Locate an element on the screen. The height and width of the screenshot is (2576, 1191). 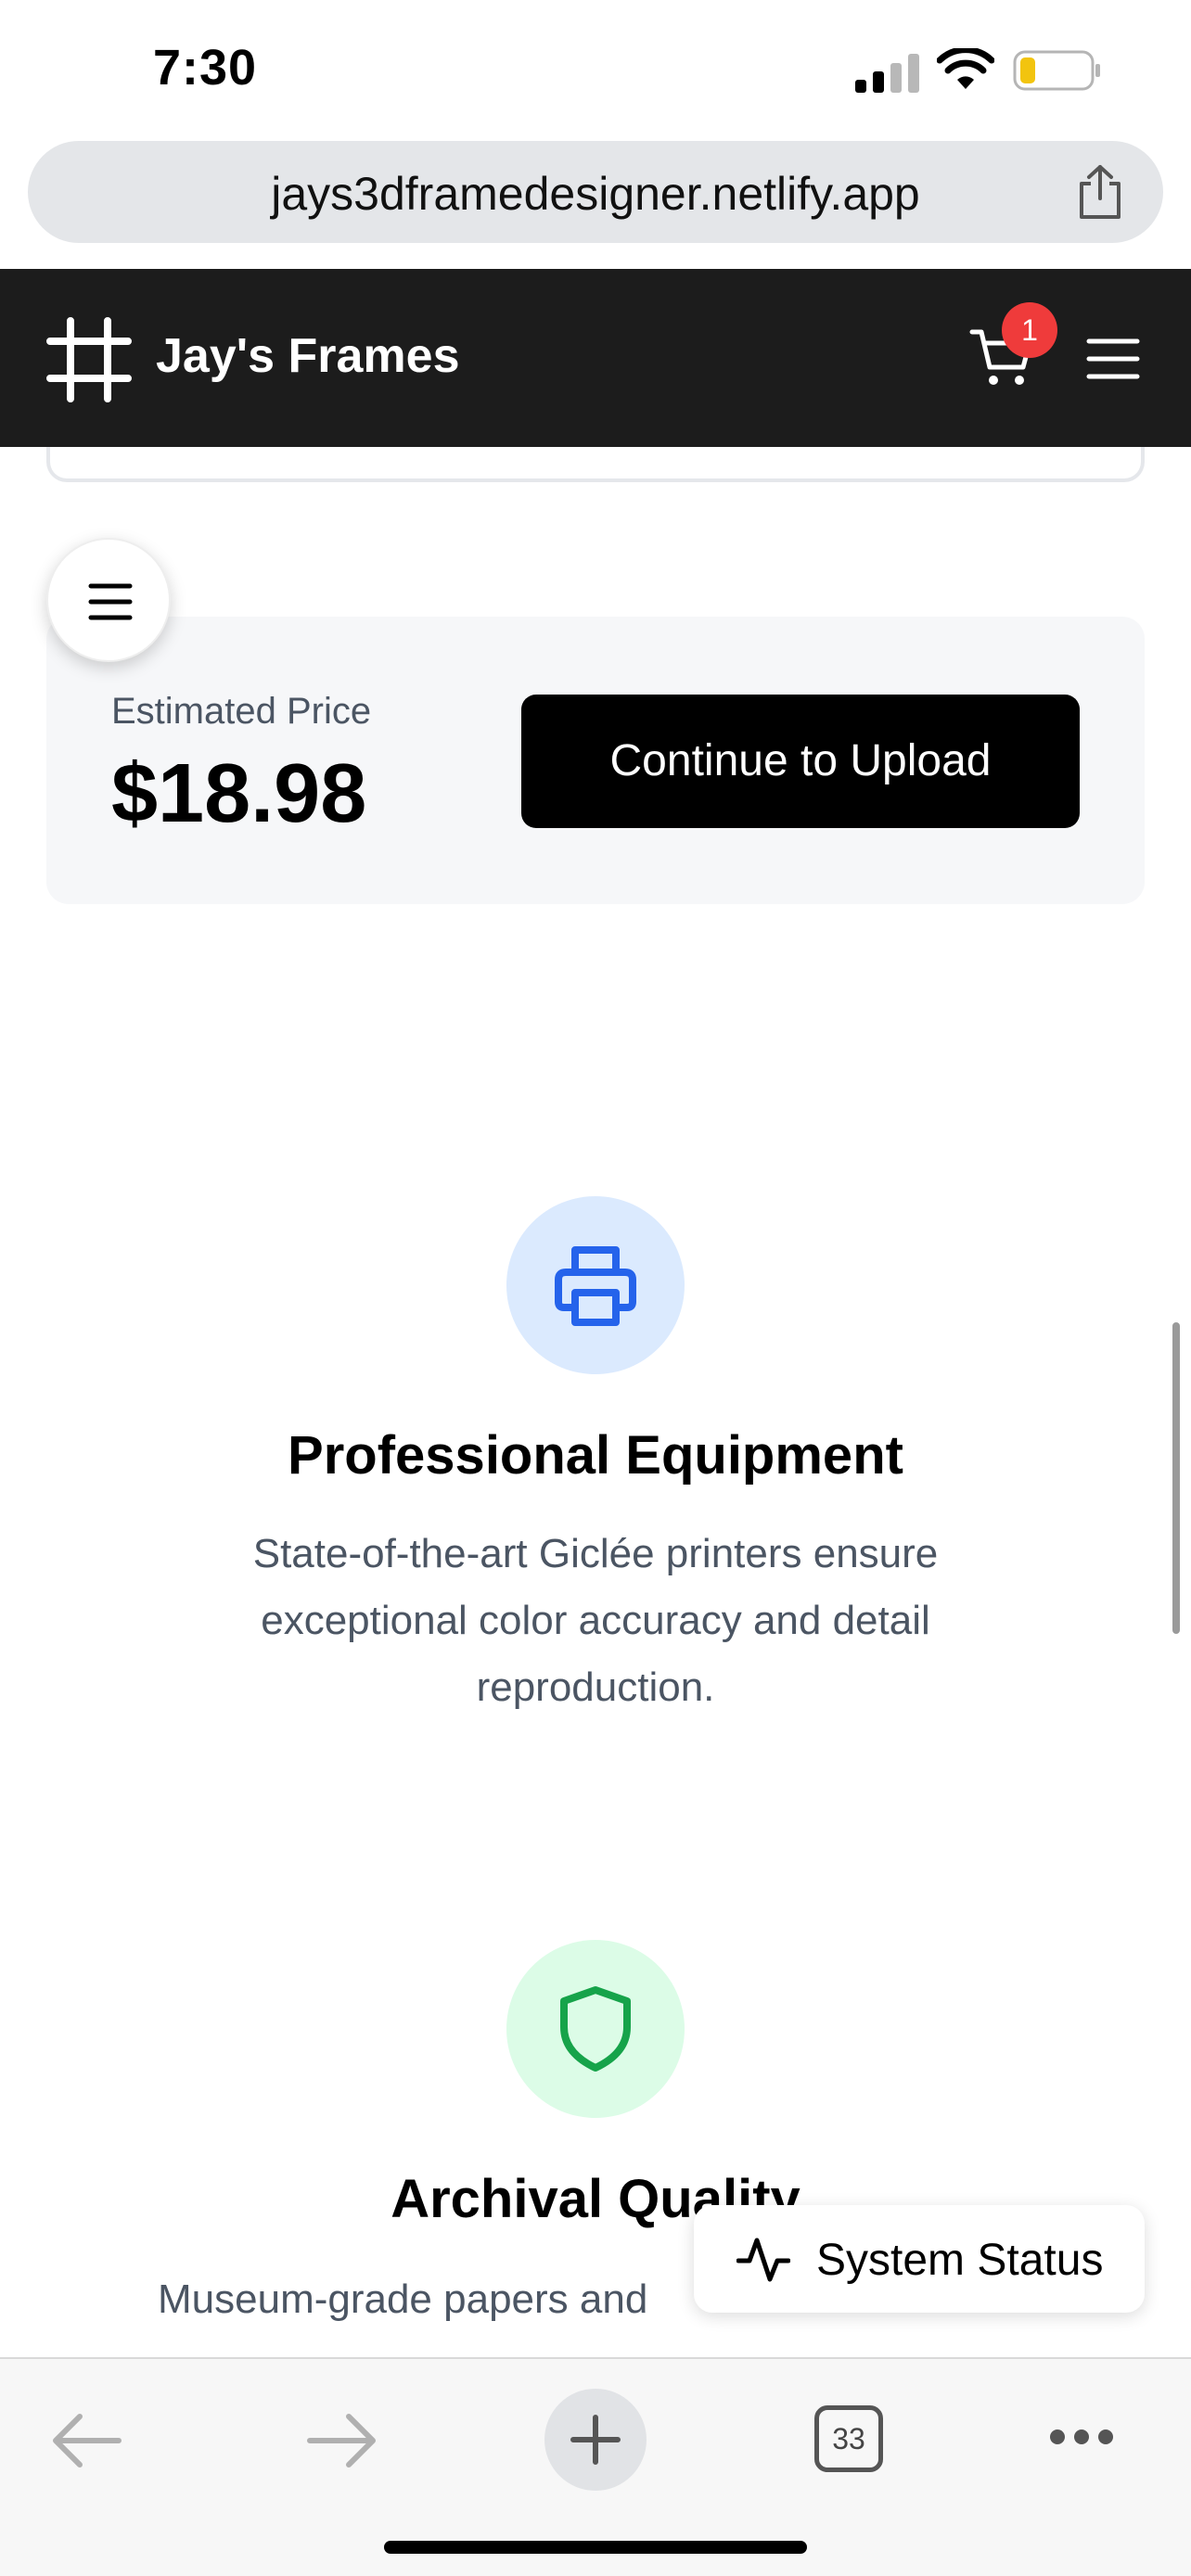
printer-icon is located at coordinates (595, 1286).